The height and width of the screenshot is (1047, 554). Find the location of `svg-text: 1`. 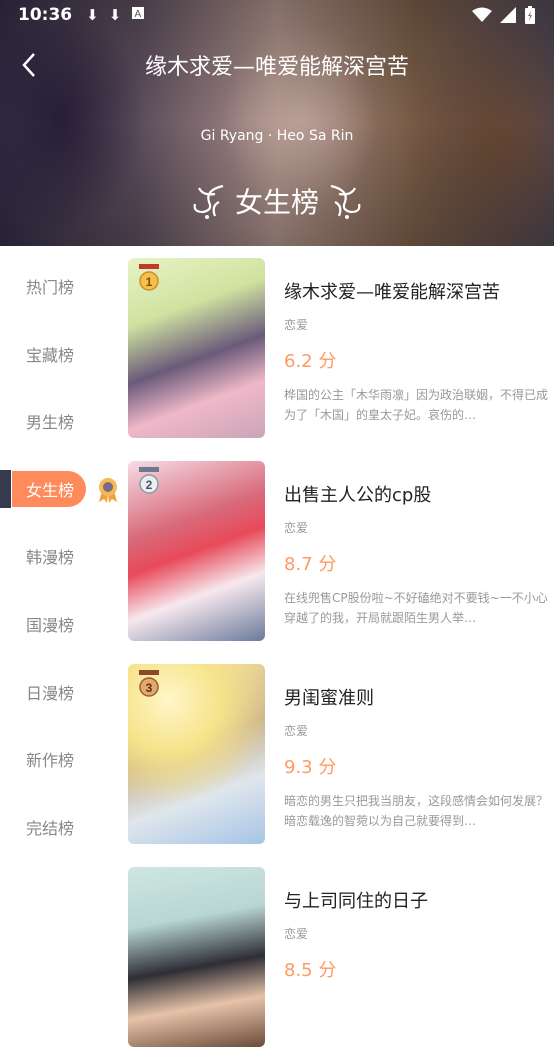

svg-text: 1 is located at coordinates (149, 282).